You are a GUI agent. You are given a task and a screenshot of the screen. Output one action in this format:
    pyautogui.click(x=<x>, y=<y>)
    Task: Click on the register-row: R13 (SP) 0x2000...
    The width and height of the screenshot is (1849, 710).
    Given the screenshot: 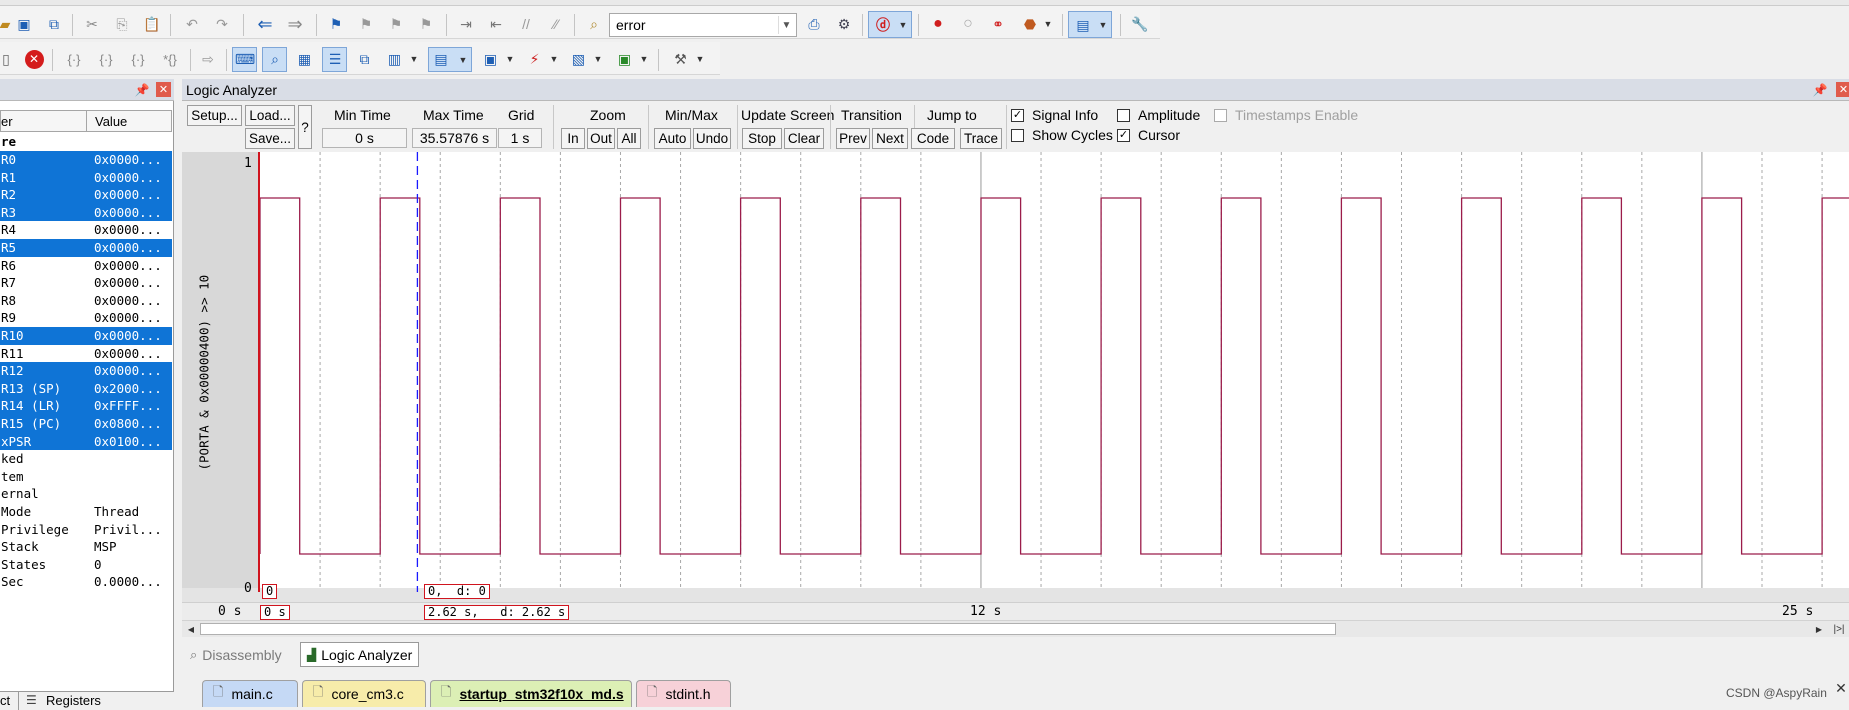 What is the action you would take?
    pyautogui.click(x=86, y=388)
    